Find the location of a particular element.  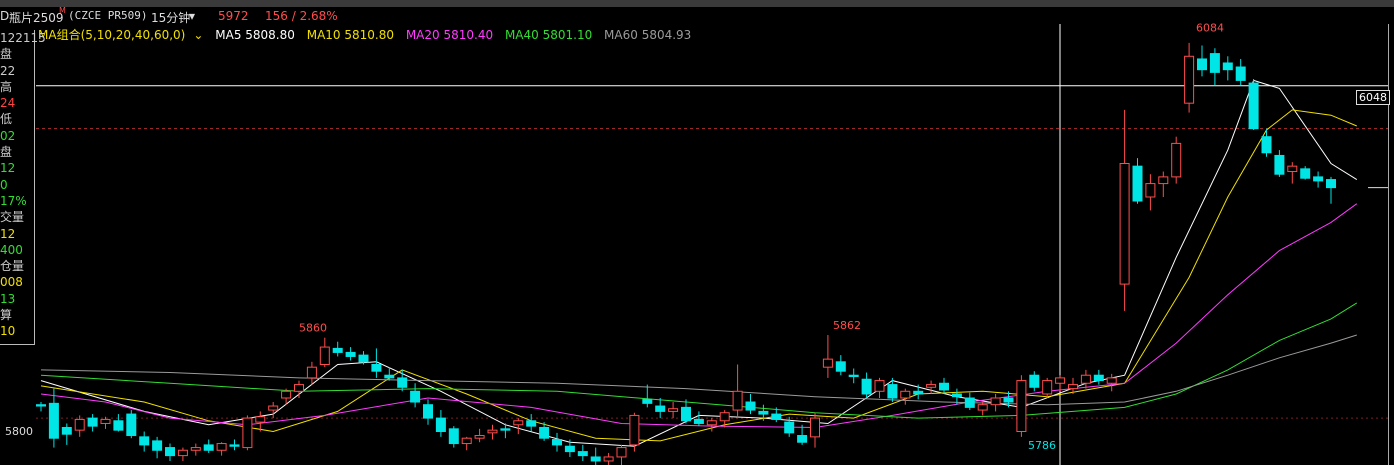

y-axis-label: 5800 is located at coordinates (19, 431).